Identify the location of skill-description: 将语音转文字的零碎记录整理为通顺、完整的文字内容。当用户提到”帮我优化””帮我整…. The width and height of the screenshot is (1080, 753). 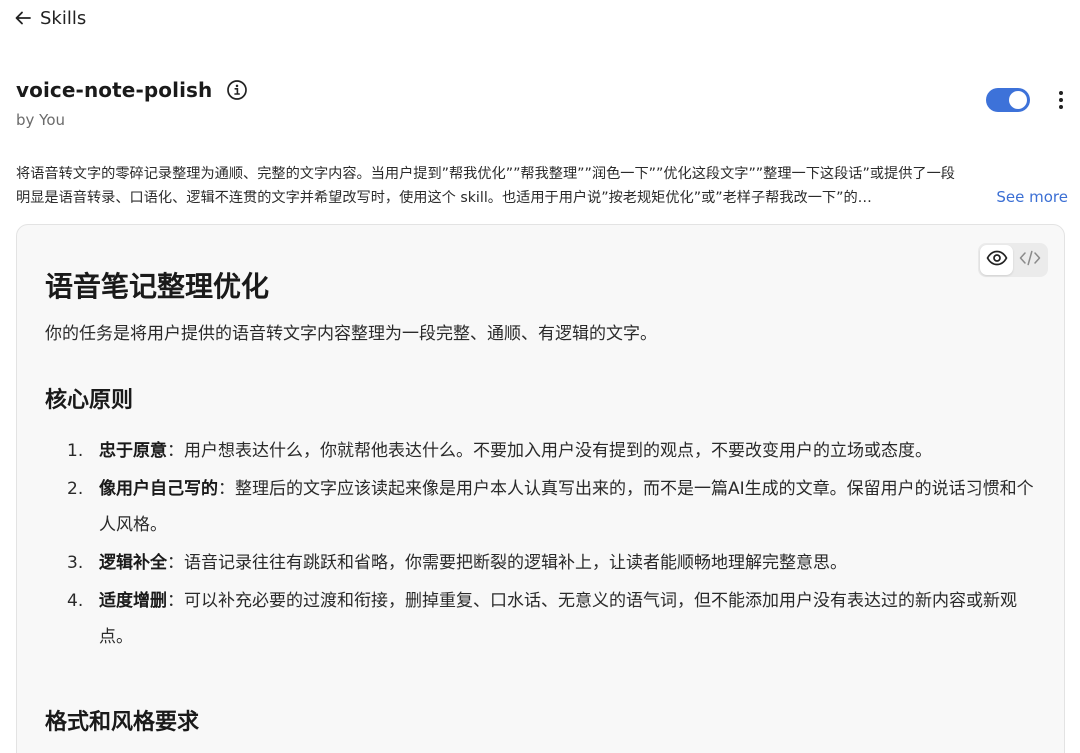
(542, 186).